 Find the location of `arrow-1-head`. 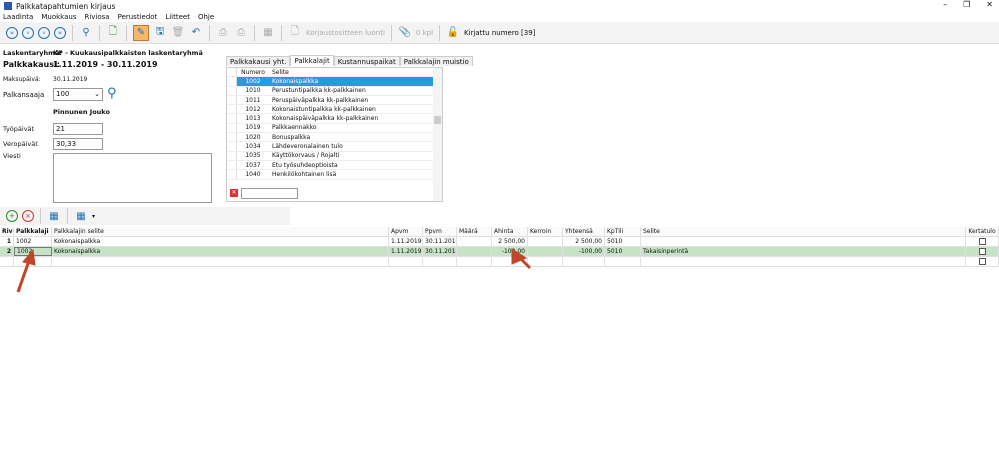

arrow-1-head is located at coordinates (29, 257).